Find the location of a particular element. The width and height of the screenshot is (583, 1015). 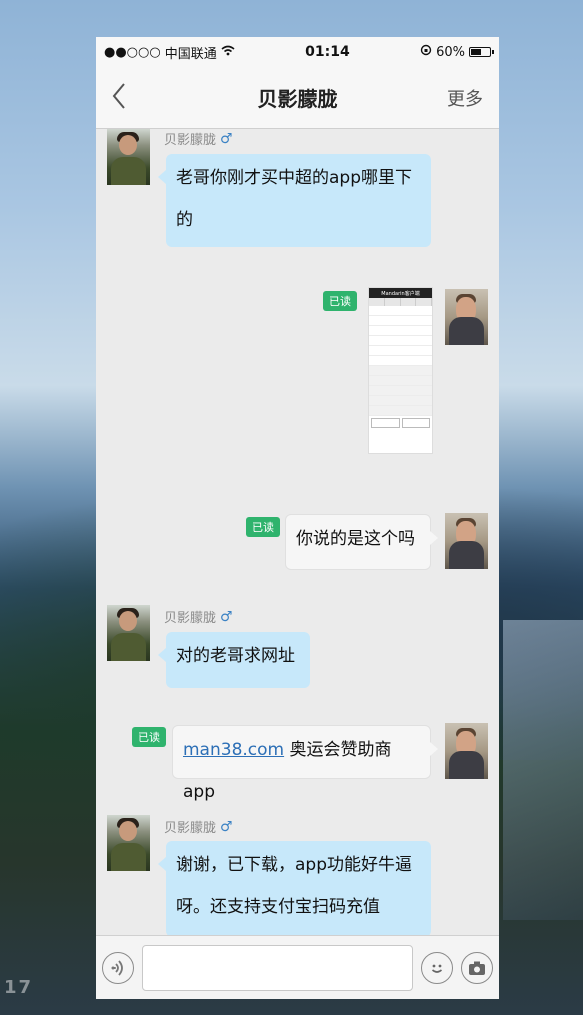

nav-bar: 贝影朦胧 更多 is located at coordinates (297, 98).